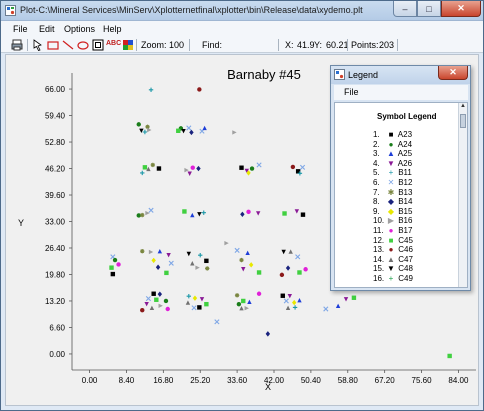 This screenshot has width=484, height=411. I want to click on ellipse-tool-icon, so click(83, 45).